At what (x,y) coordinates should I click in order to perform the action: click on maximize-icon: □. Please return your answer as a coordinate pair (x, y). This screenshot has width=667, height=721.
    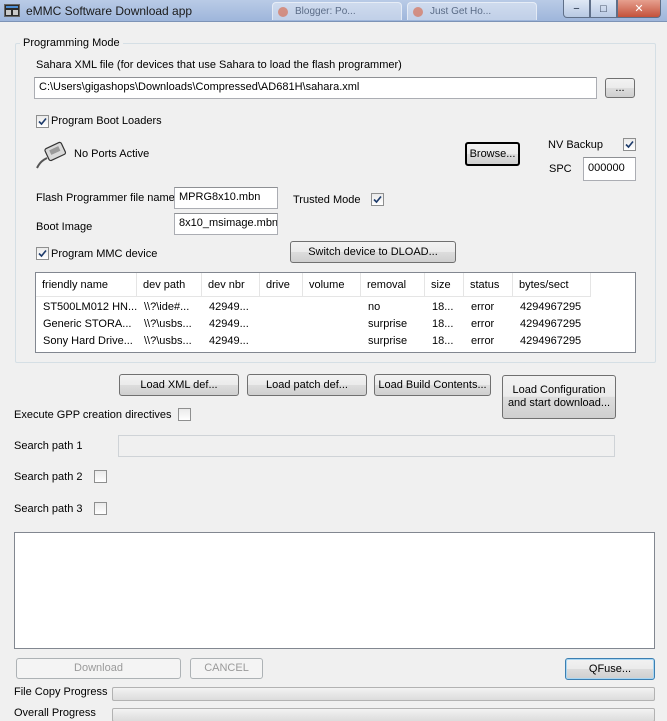
    Looking at the image, I should click on (603, 8).